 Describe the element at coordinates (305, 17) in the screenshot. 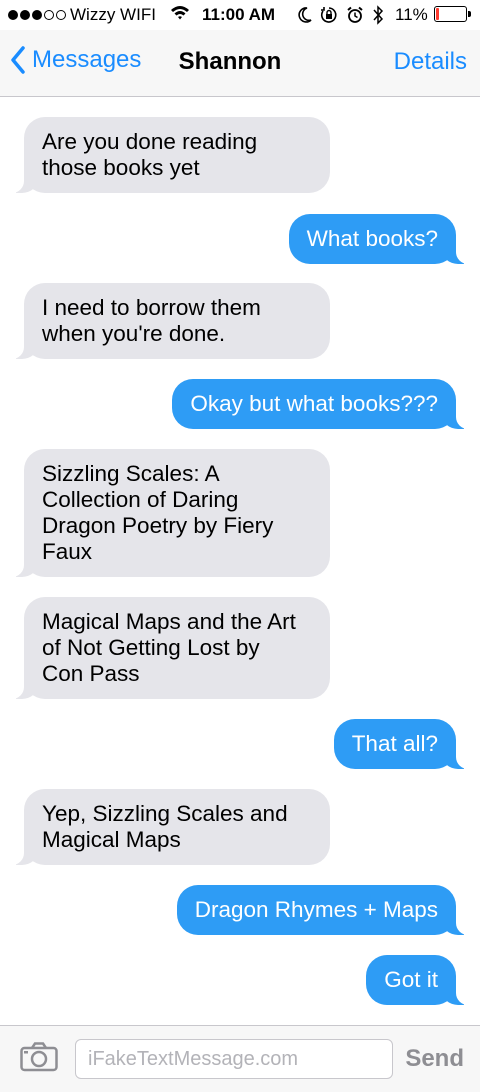

I see `moon-icon` at that location.